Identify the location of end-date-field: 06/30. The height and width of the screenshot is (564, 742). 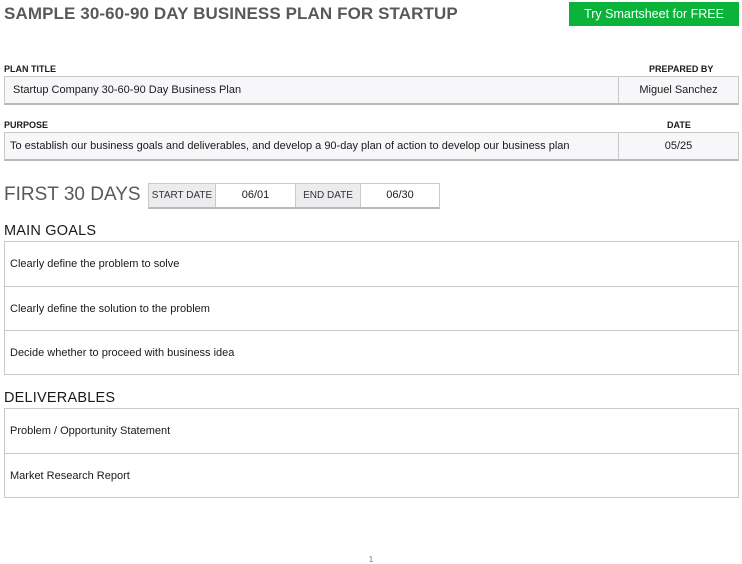
(399, 195).